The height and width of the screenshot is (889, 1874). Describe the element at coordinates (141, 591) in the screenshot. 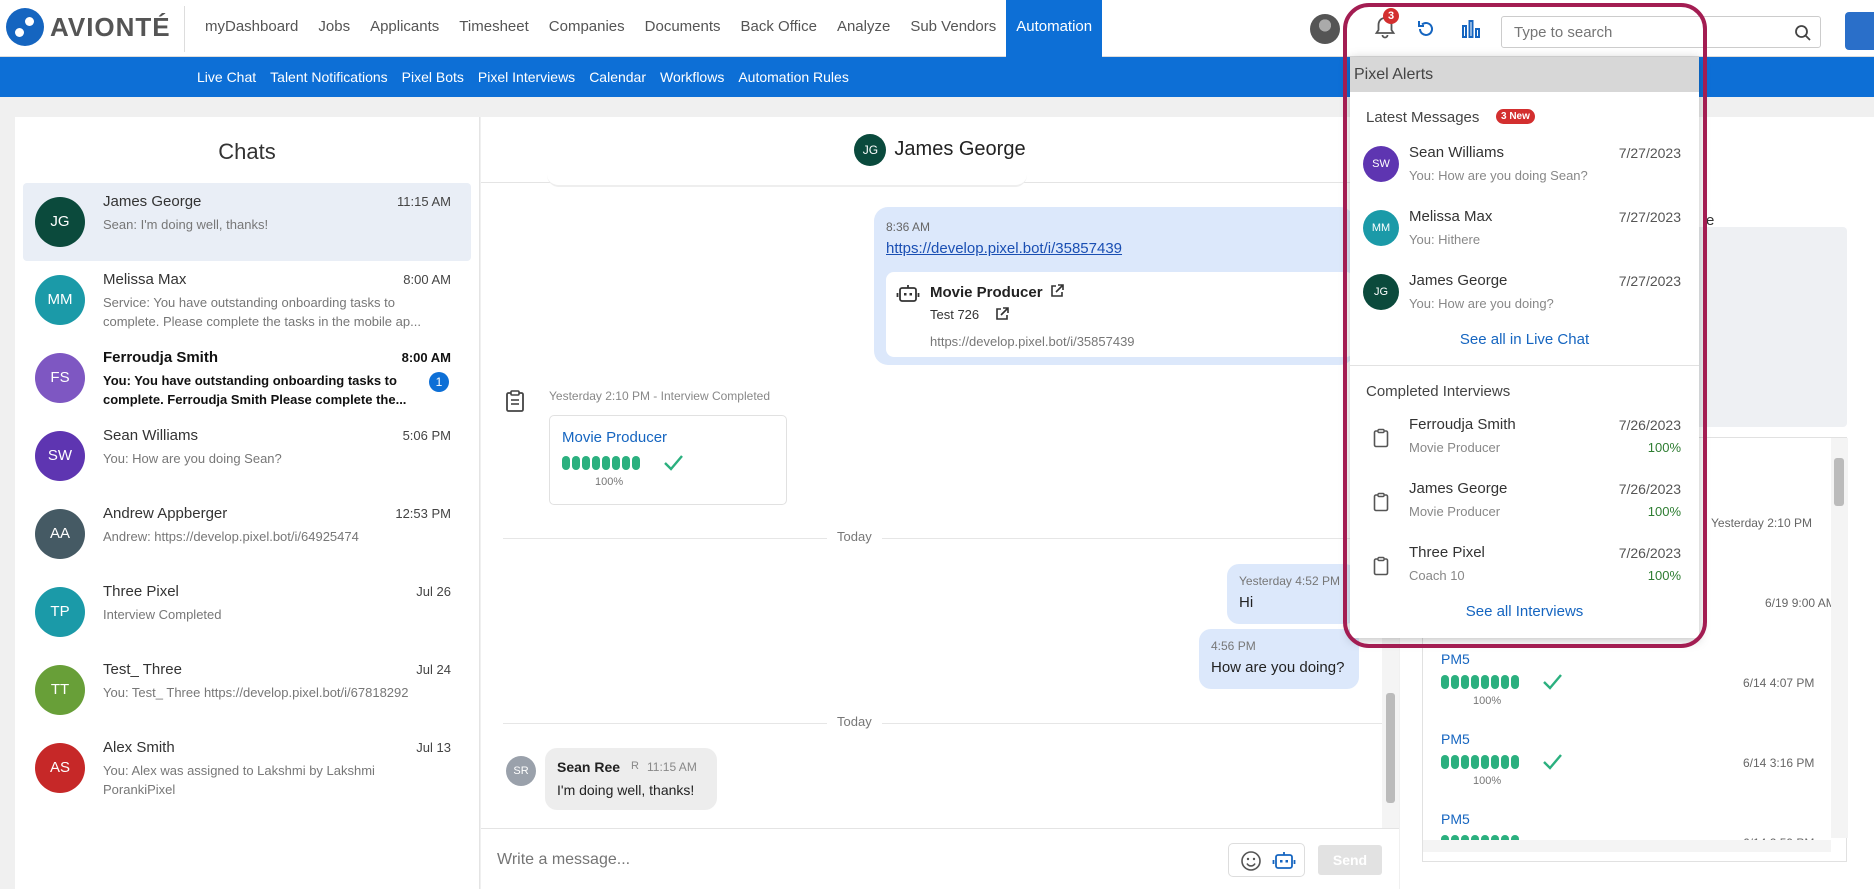

I see `chat-name: Three Pixel` at that location.